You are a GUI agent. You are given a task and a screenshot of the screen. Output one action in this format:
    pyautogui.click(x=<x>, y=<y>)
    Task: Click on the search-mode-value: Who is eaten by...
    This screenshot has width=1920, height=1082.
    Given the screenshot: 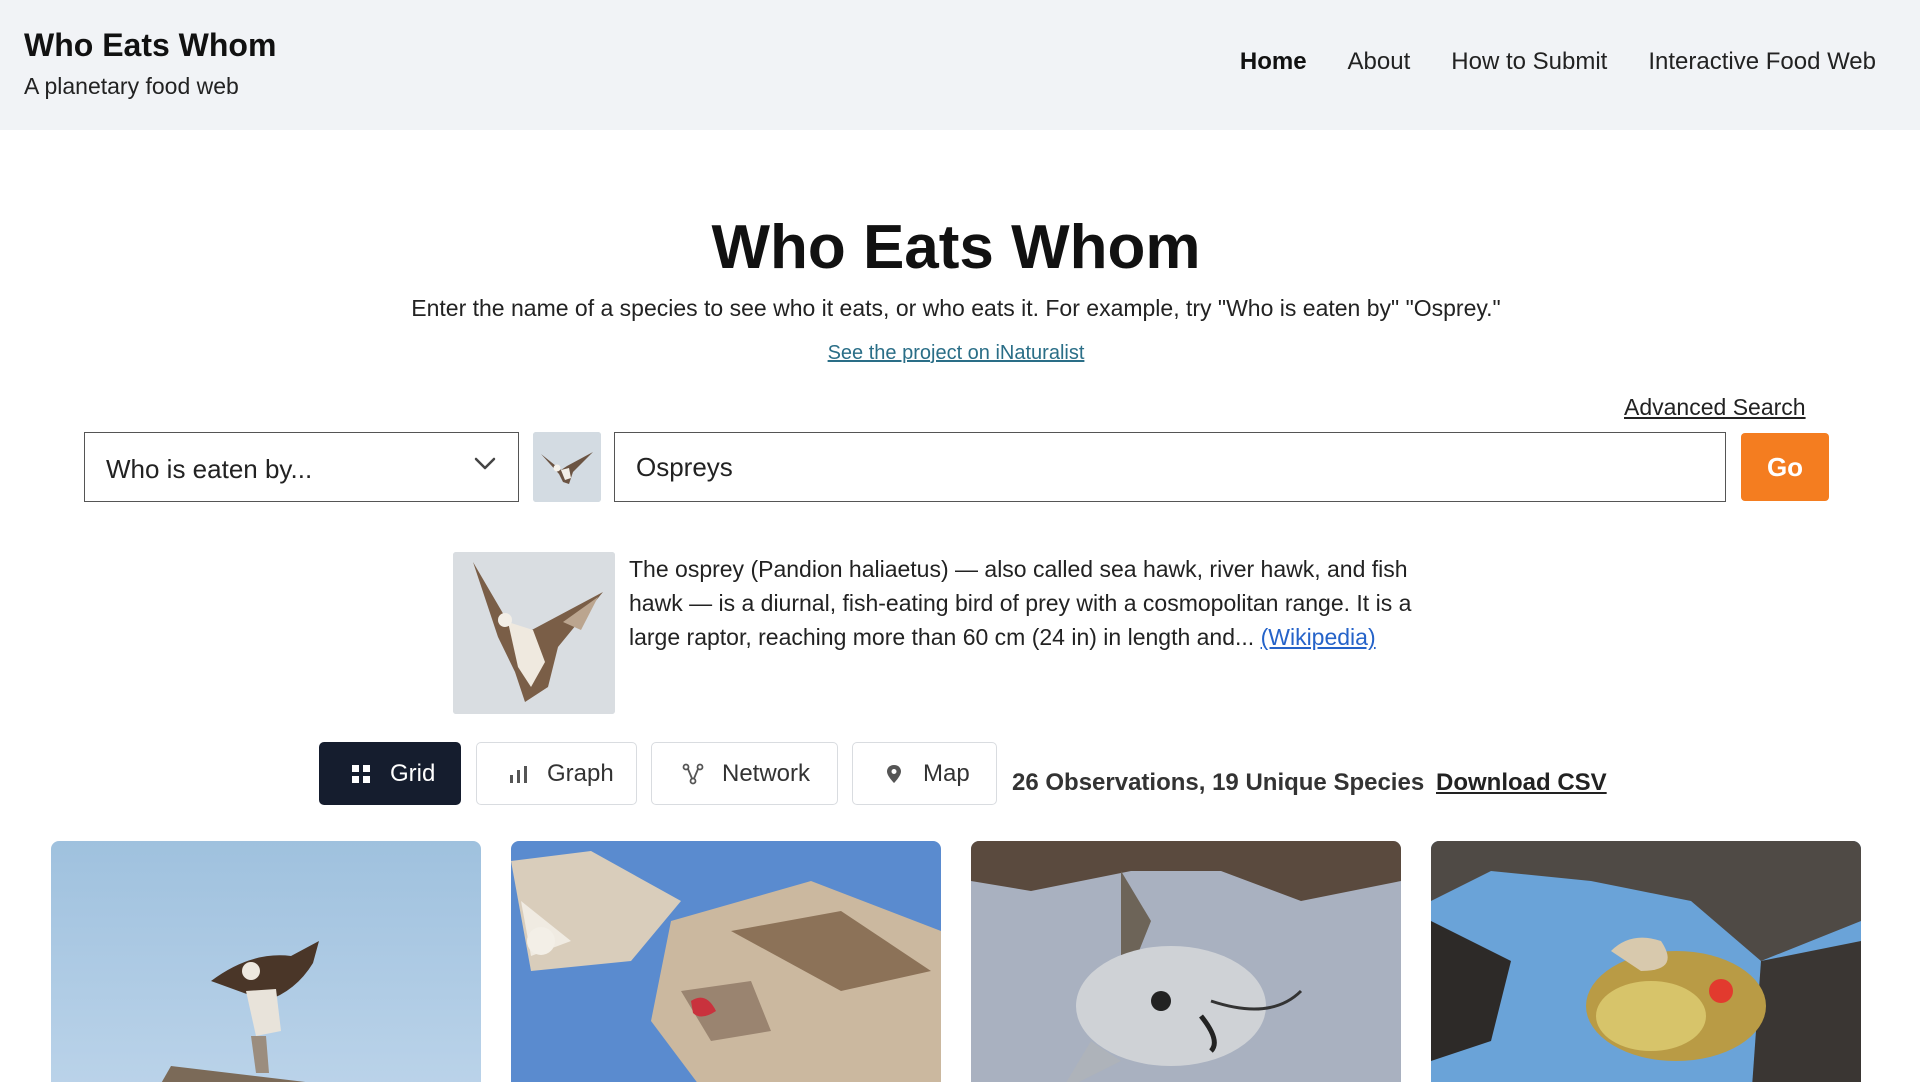 What is the action you would take?
    pyautogui.click(x=209, y=469)
    